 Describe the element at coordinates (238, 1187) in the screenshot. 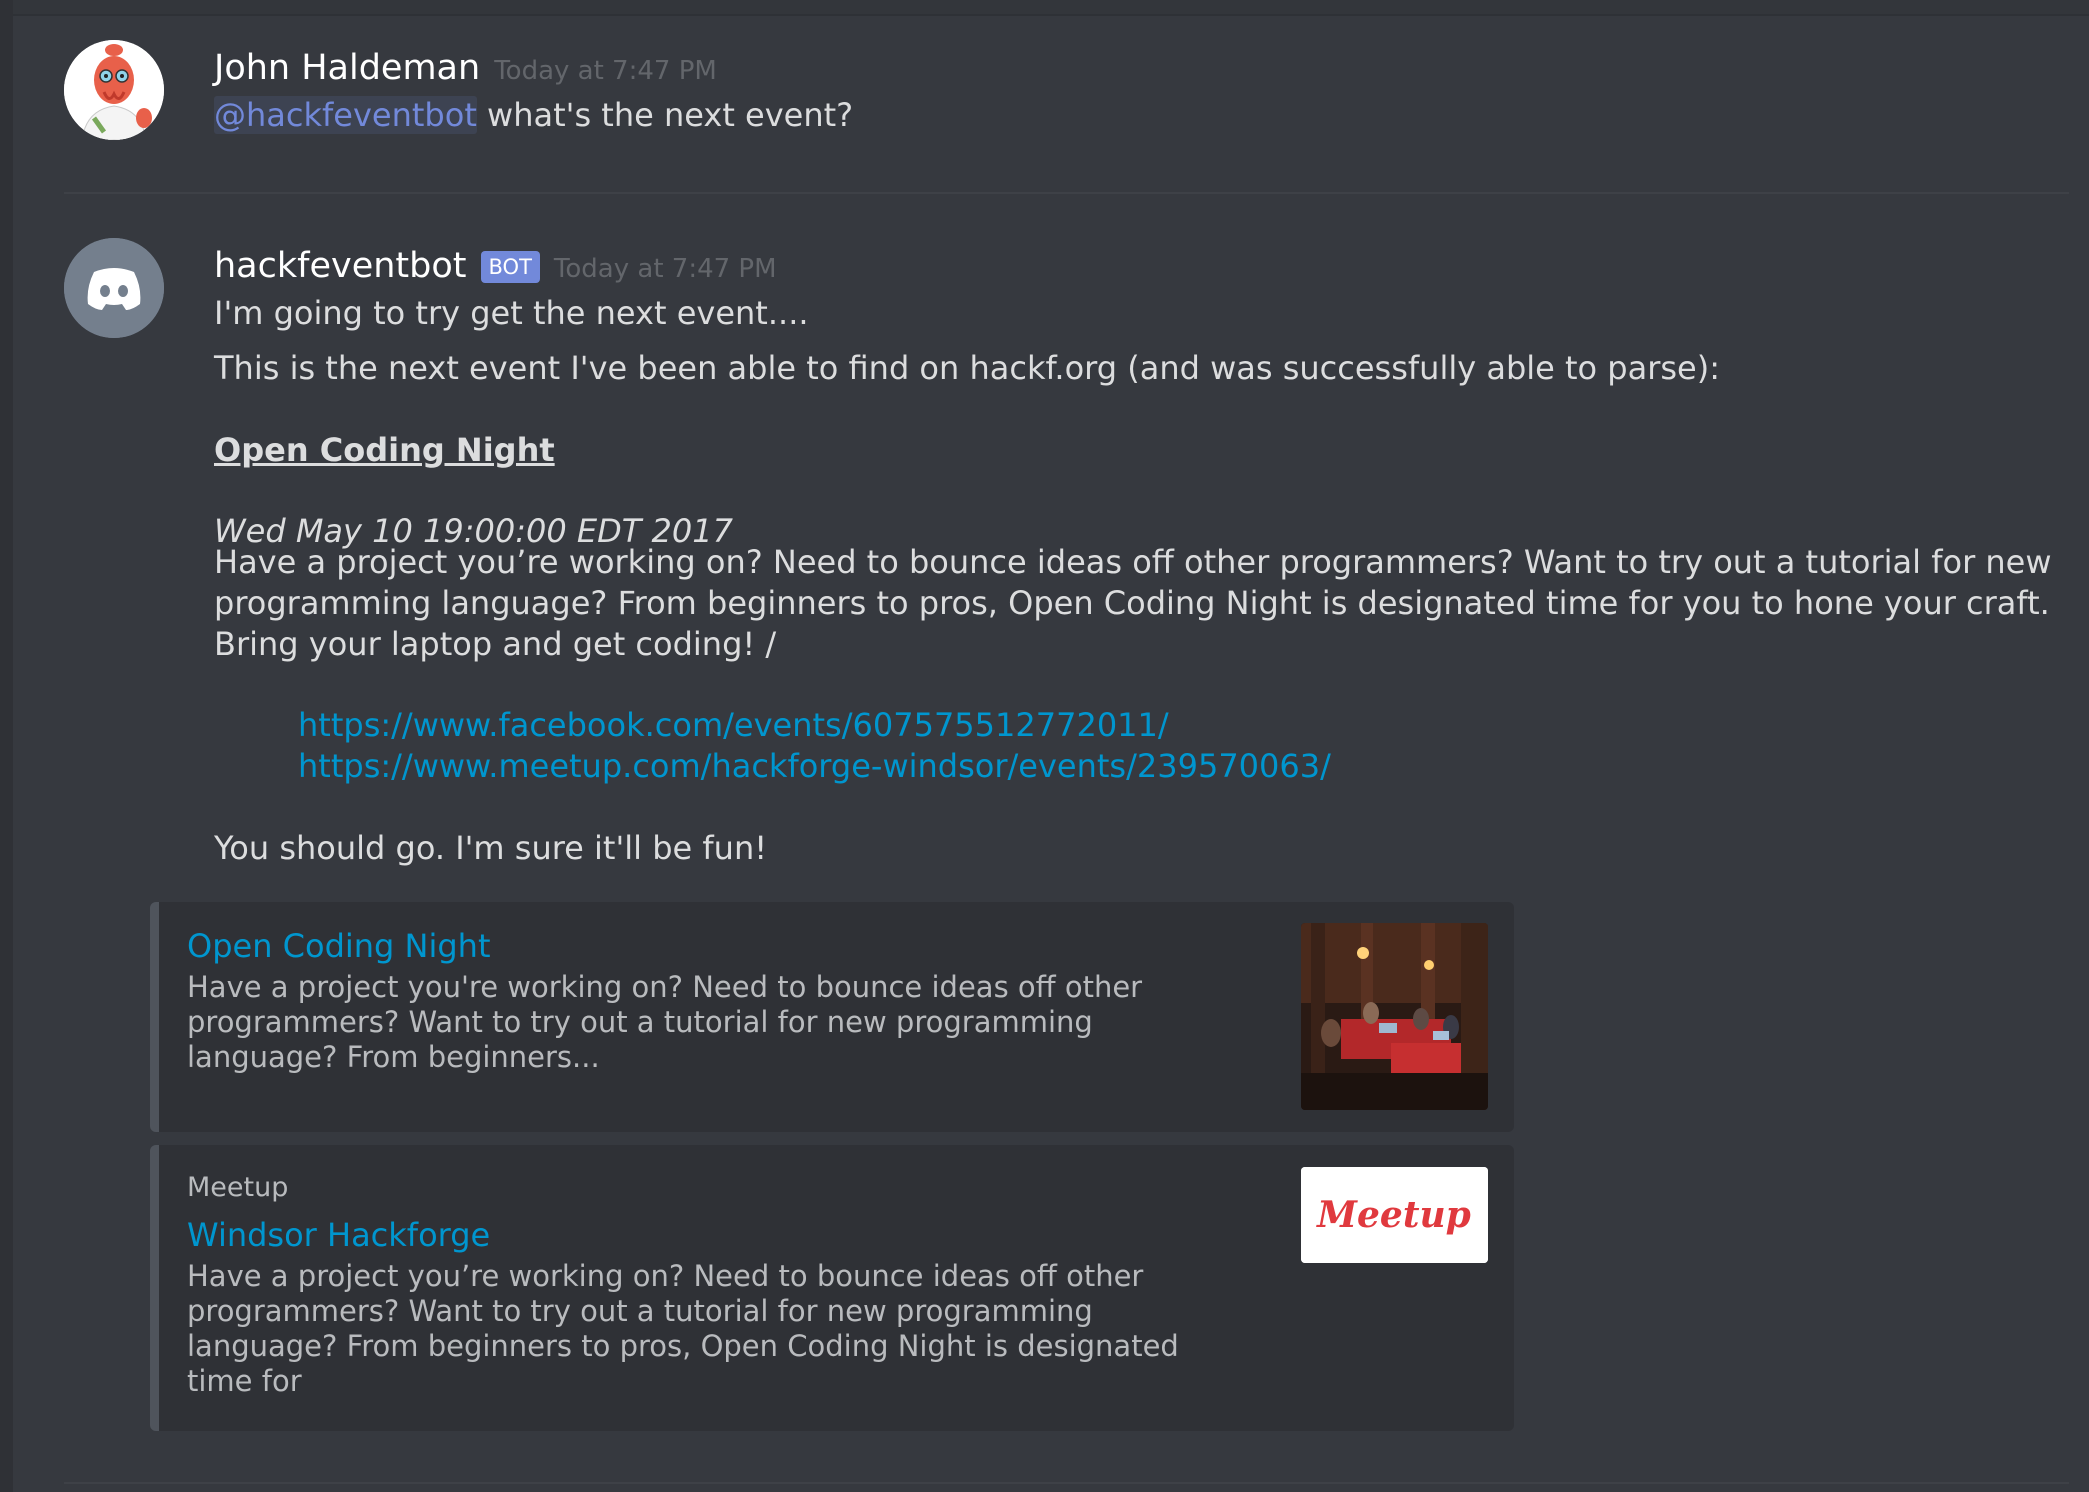

I see `embed-provider: Meetup` at that location.